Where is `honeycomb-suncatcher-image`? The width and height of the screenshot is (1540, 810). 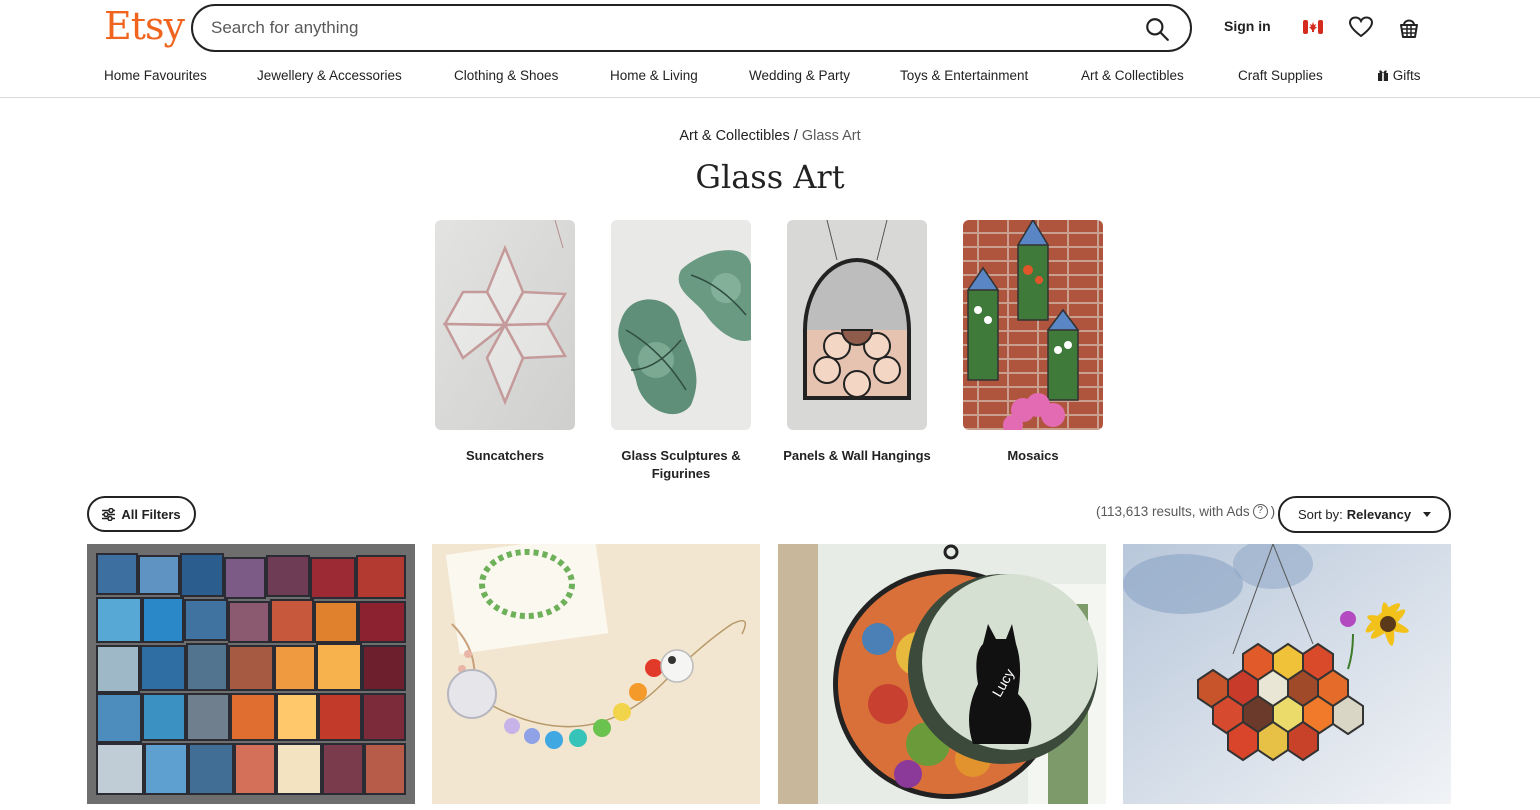
honeycomb-suncatcher-image is located at coordinates (1287, 674).